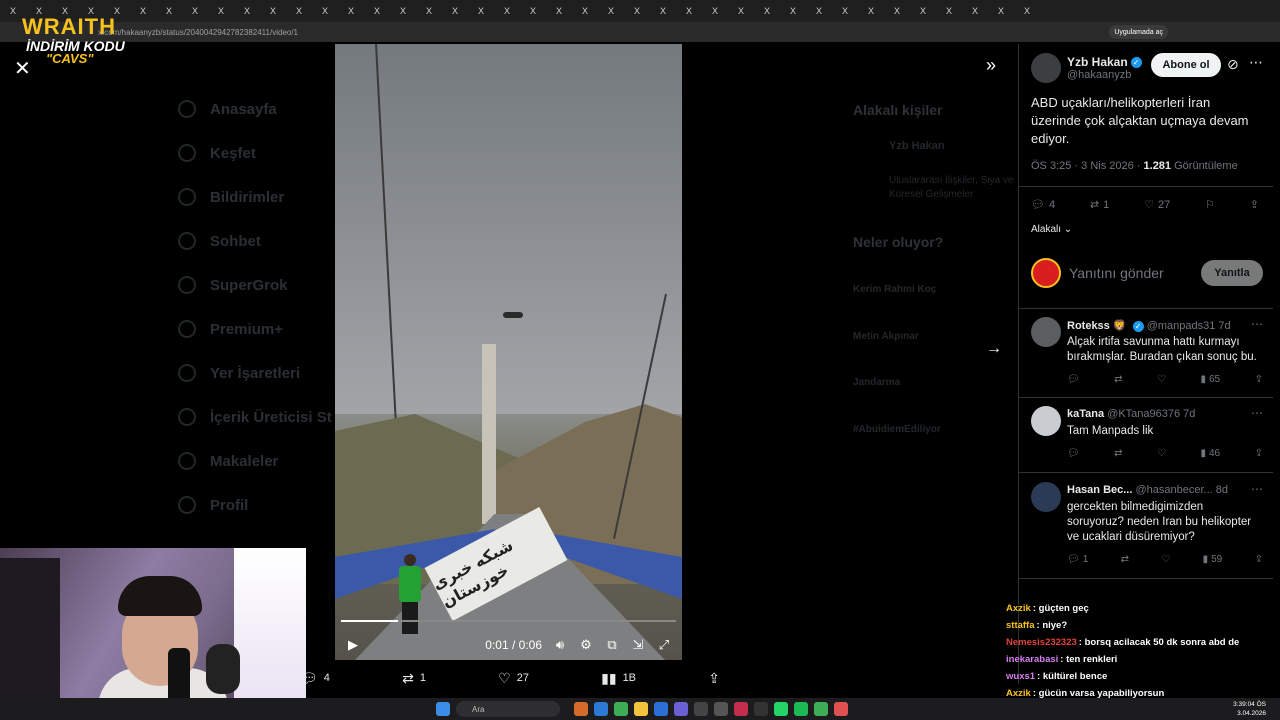  I want to click on picture-in-picture-icon: ⧉, so click(612, 645).